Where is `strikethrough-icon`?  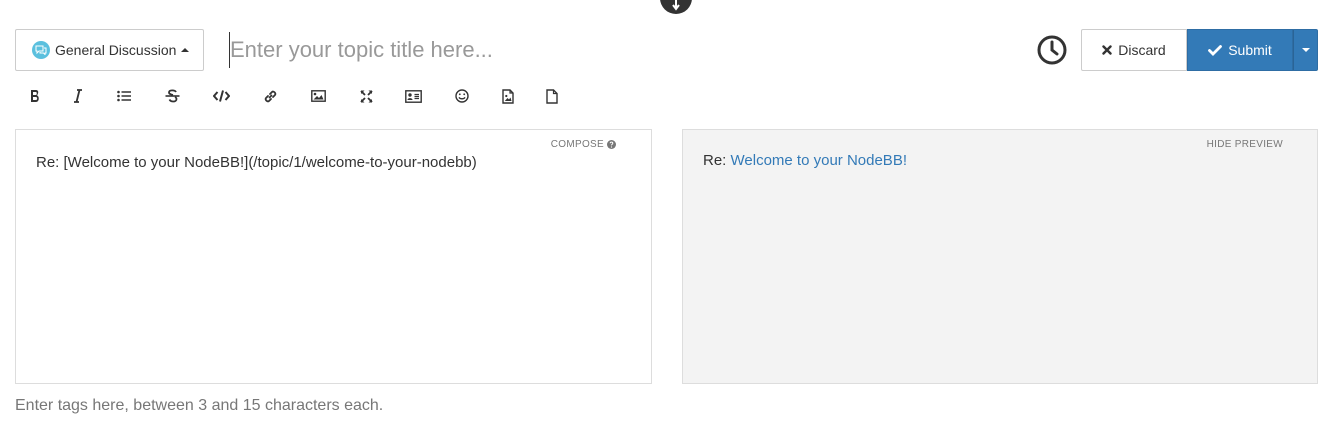 strikethrough-icon is located at coordinates (172, 96).